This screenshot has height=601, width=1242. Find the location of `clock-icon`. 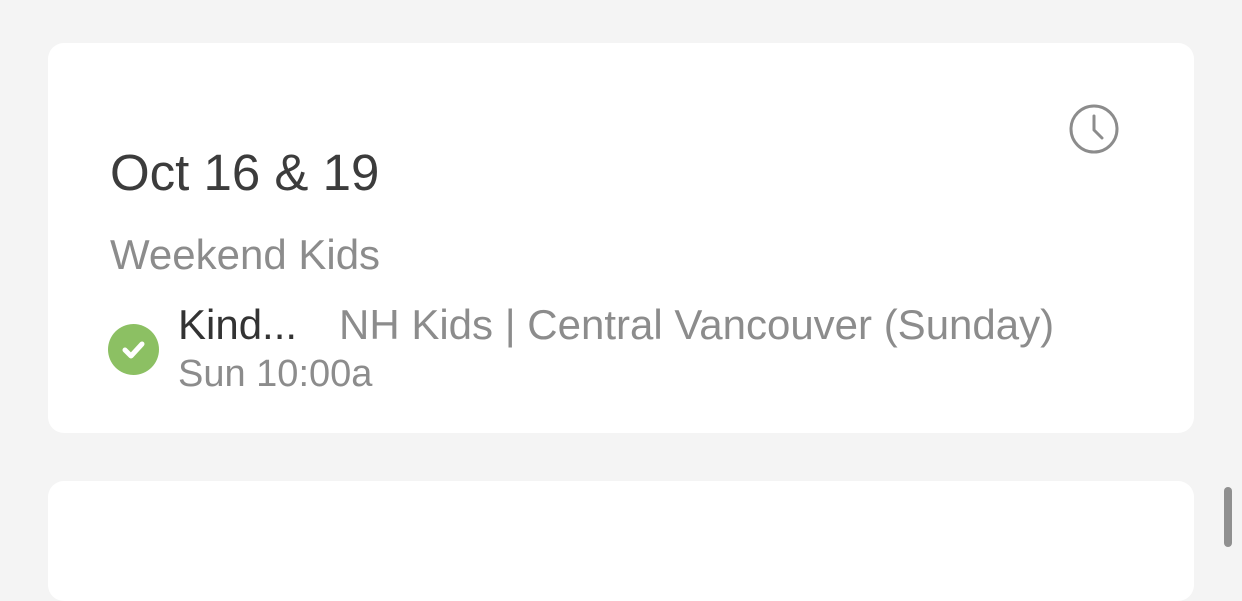

clock-icon is located at coordinates (1094, 129).